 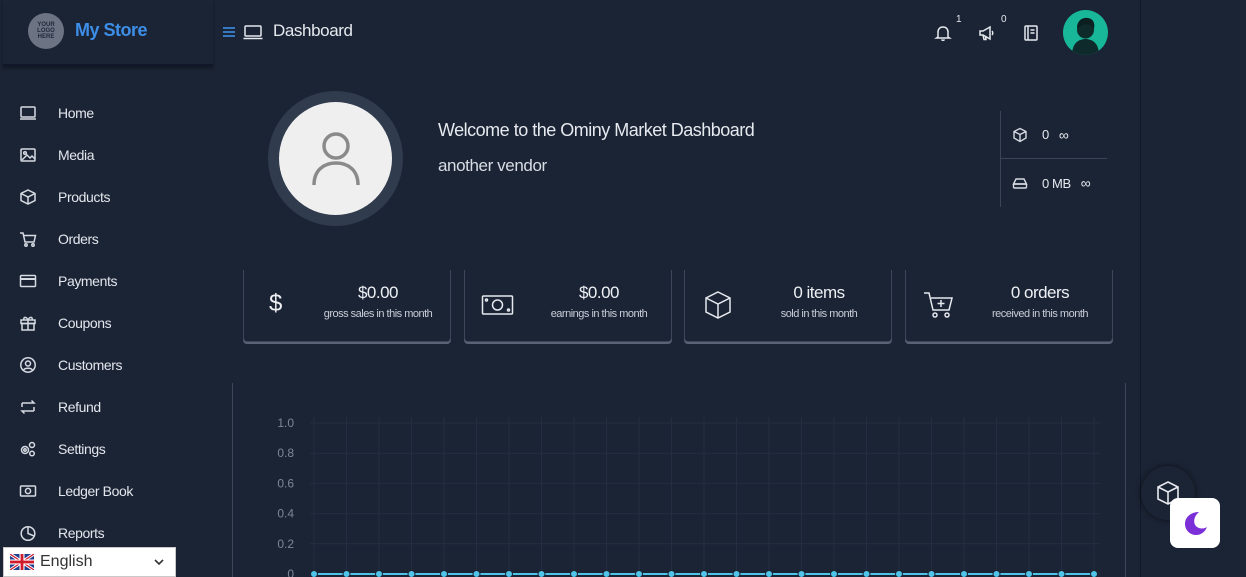 I want to click on orders-card: 0 orders received in this month, so click(x=1009, y=306).